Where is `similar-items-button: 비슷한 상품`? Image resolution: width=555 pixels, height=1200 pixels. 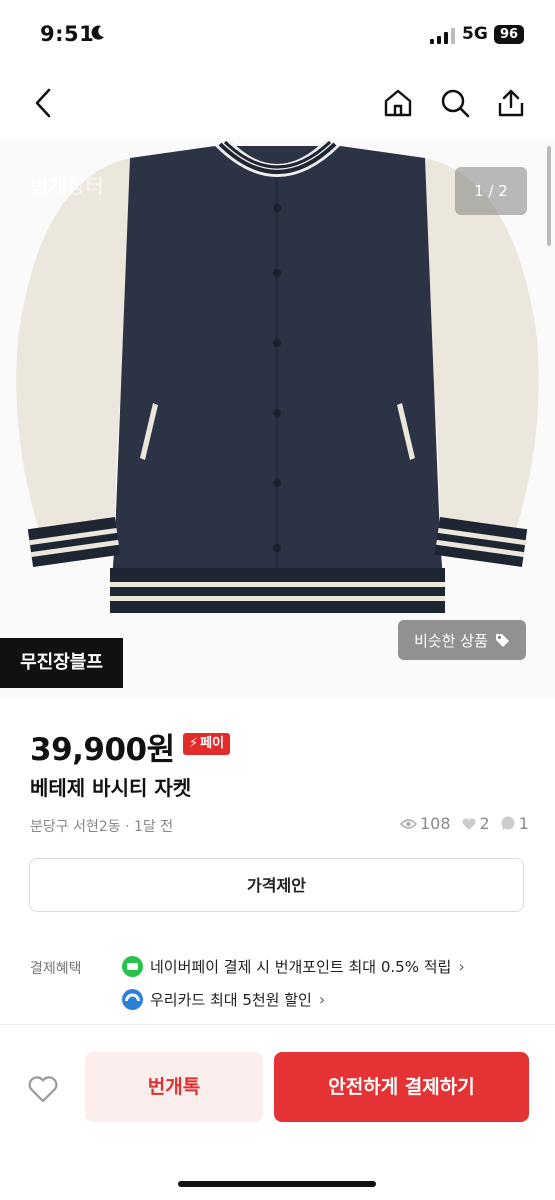 similar-items-button: 비슷한 상품 is located at coordinates (462, 640).